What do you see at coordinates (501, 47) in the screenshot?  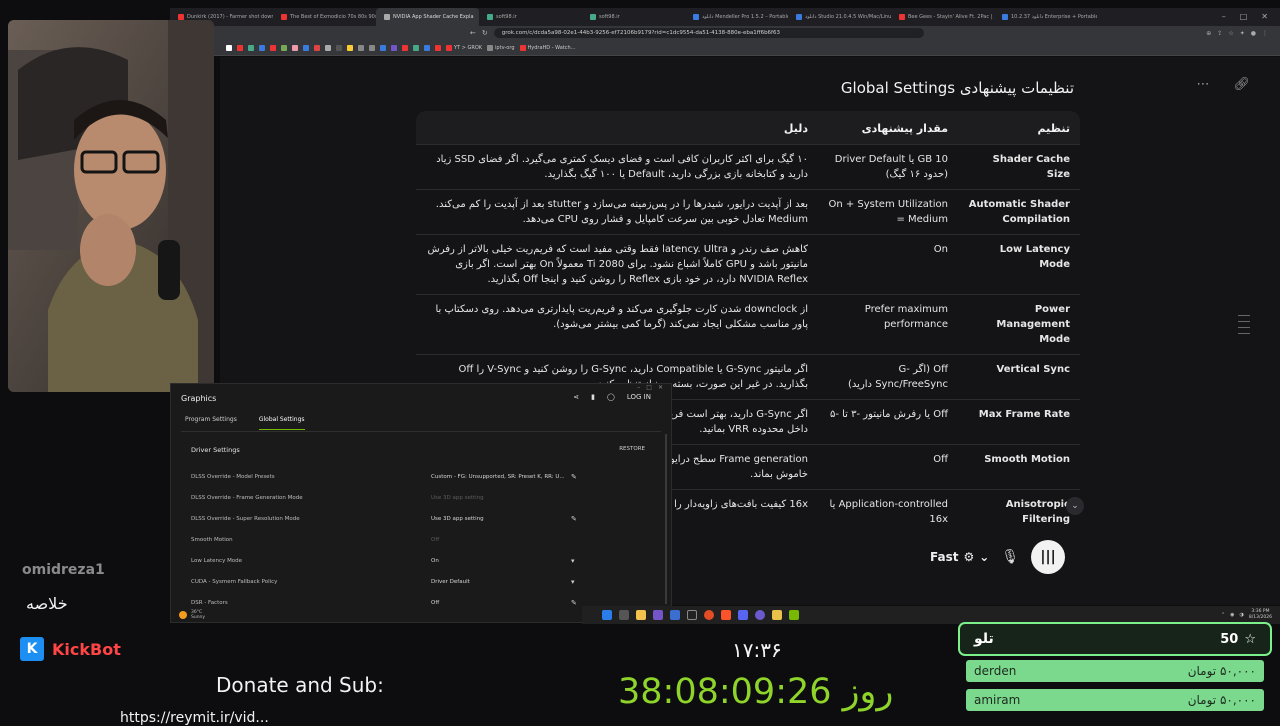 I see `bookmark-item: iptv-org` at bounding box center [501, 47].